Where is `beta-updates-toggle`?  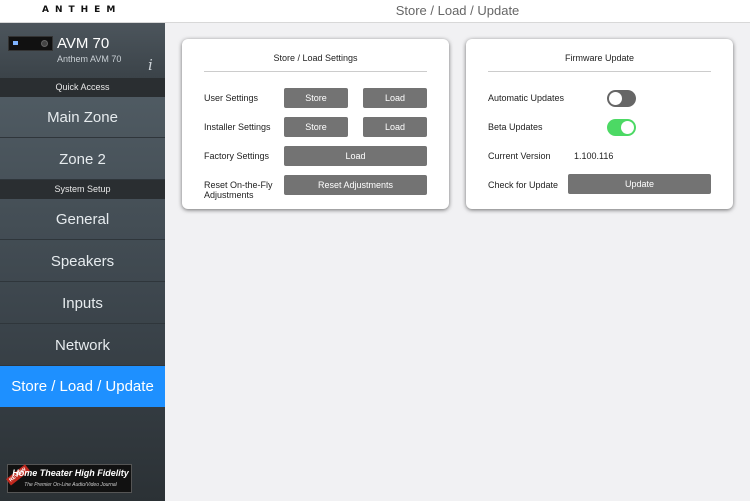 beta-updates-toggle is located at coordinates (621, 127).